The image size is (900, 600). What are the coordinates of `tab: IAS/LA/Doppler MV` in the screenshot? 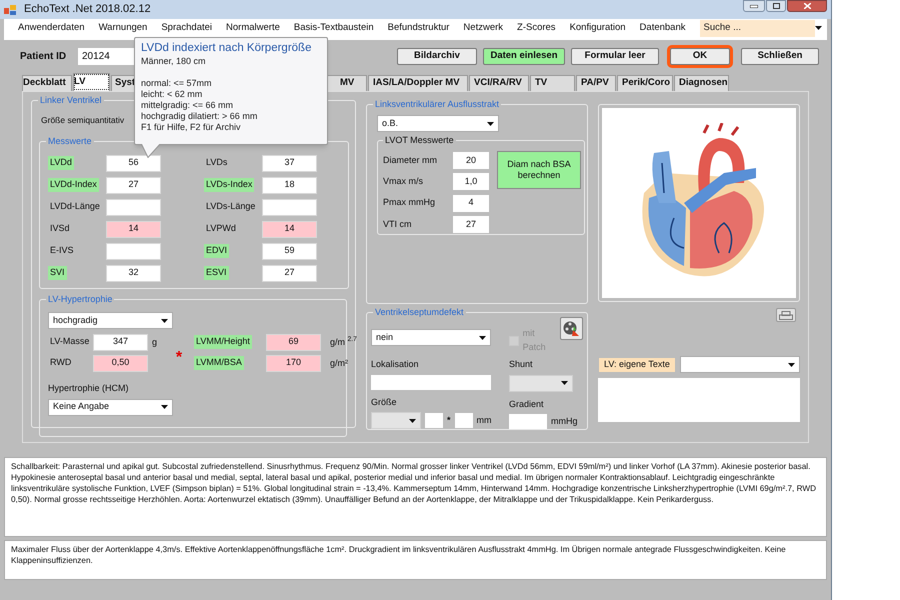 It's located at (418, 83).